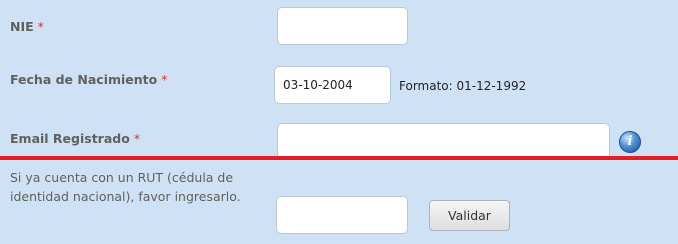 This screenshot has width=678, height=244. Describe the element at coordinates (84, 79) in the screenshot. I see `fecha-label-text: Fecha de Nacimiento` at that location.